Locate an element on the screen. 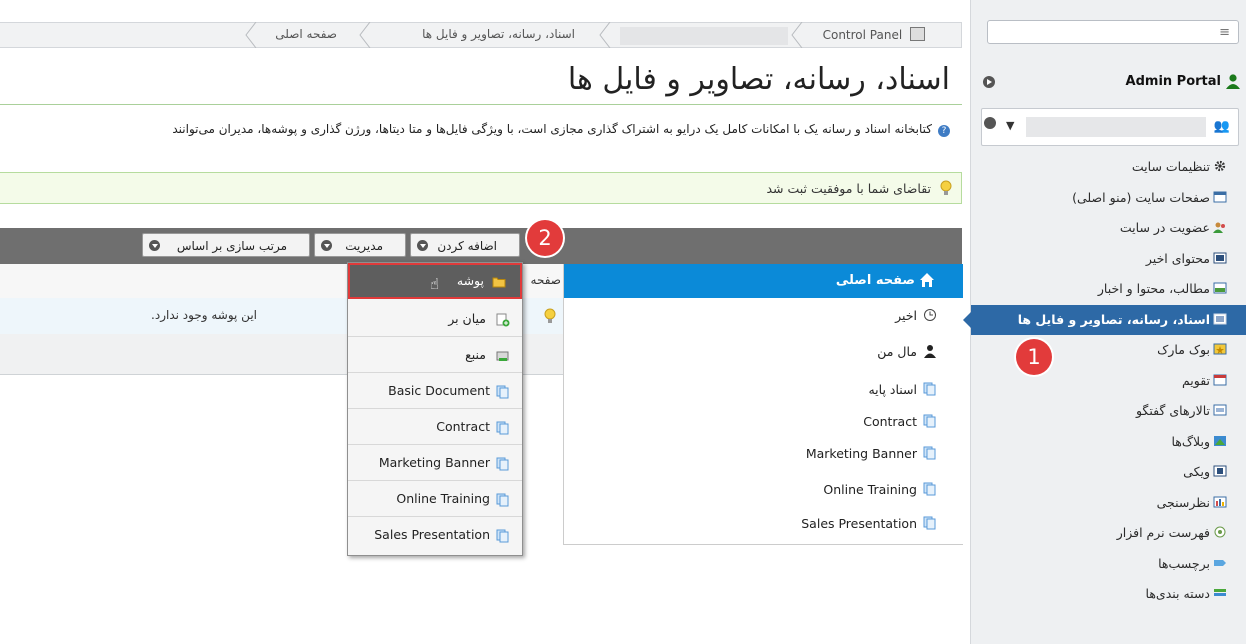  sidebar-item-label: تالارهای گفتگو is located at coordinates (1172, 410).